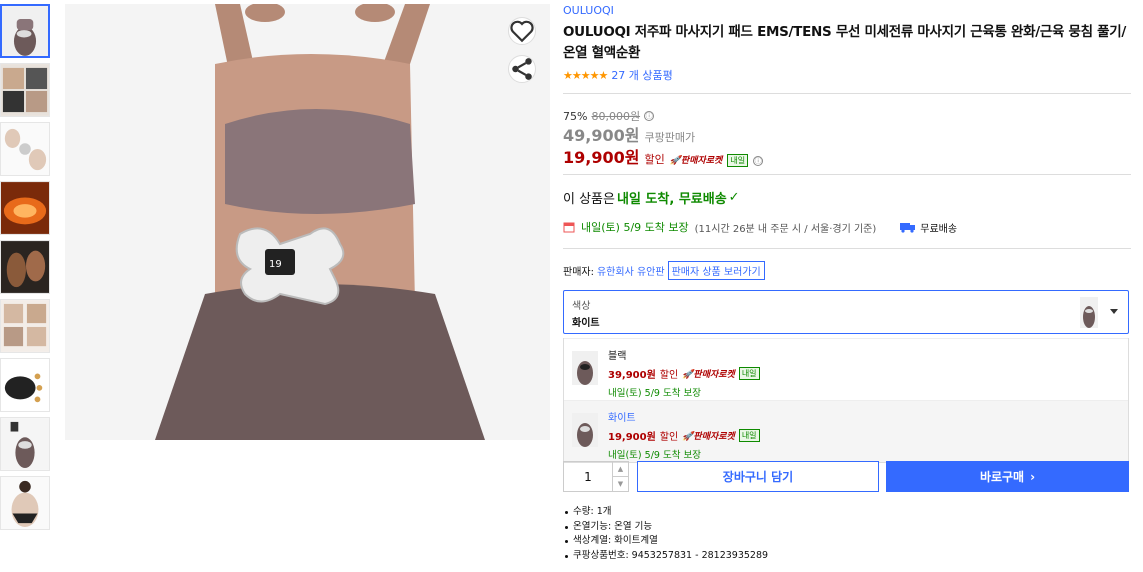  Describe the element at coordinates (1002, 477) in the screenshot. I see `buy-now-label: 바로구매` at that location.